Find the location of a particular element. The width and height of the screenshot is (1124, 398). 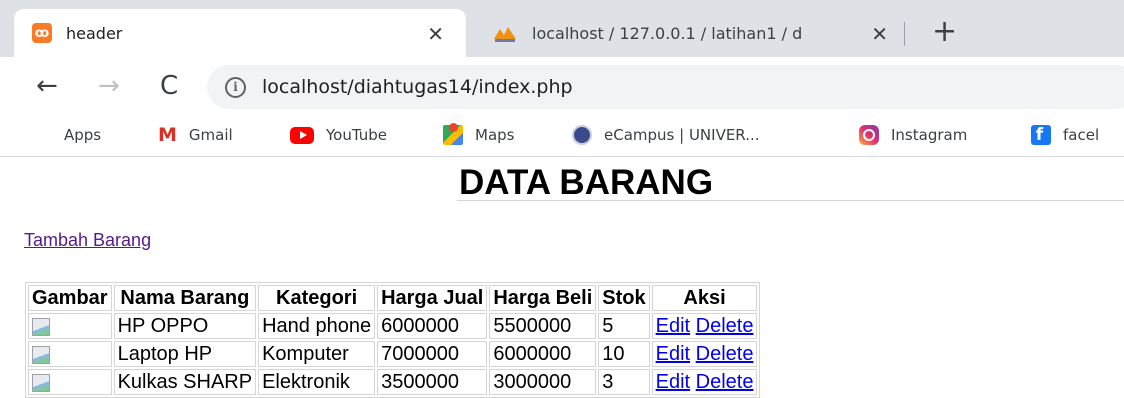

back-button: ← is located at coordinates (47, 86).